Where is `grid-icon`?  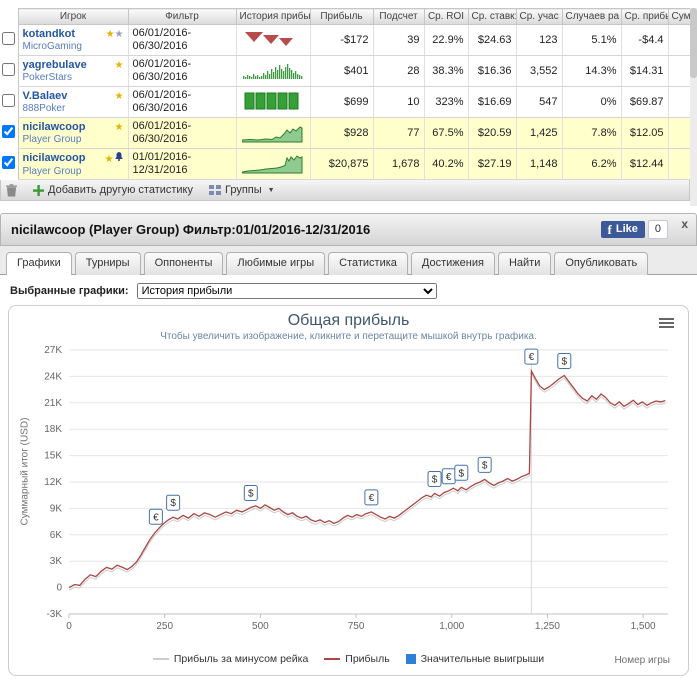 grid-icon is located at coordinates (215, 190).